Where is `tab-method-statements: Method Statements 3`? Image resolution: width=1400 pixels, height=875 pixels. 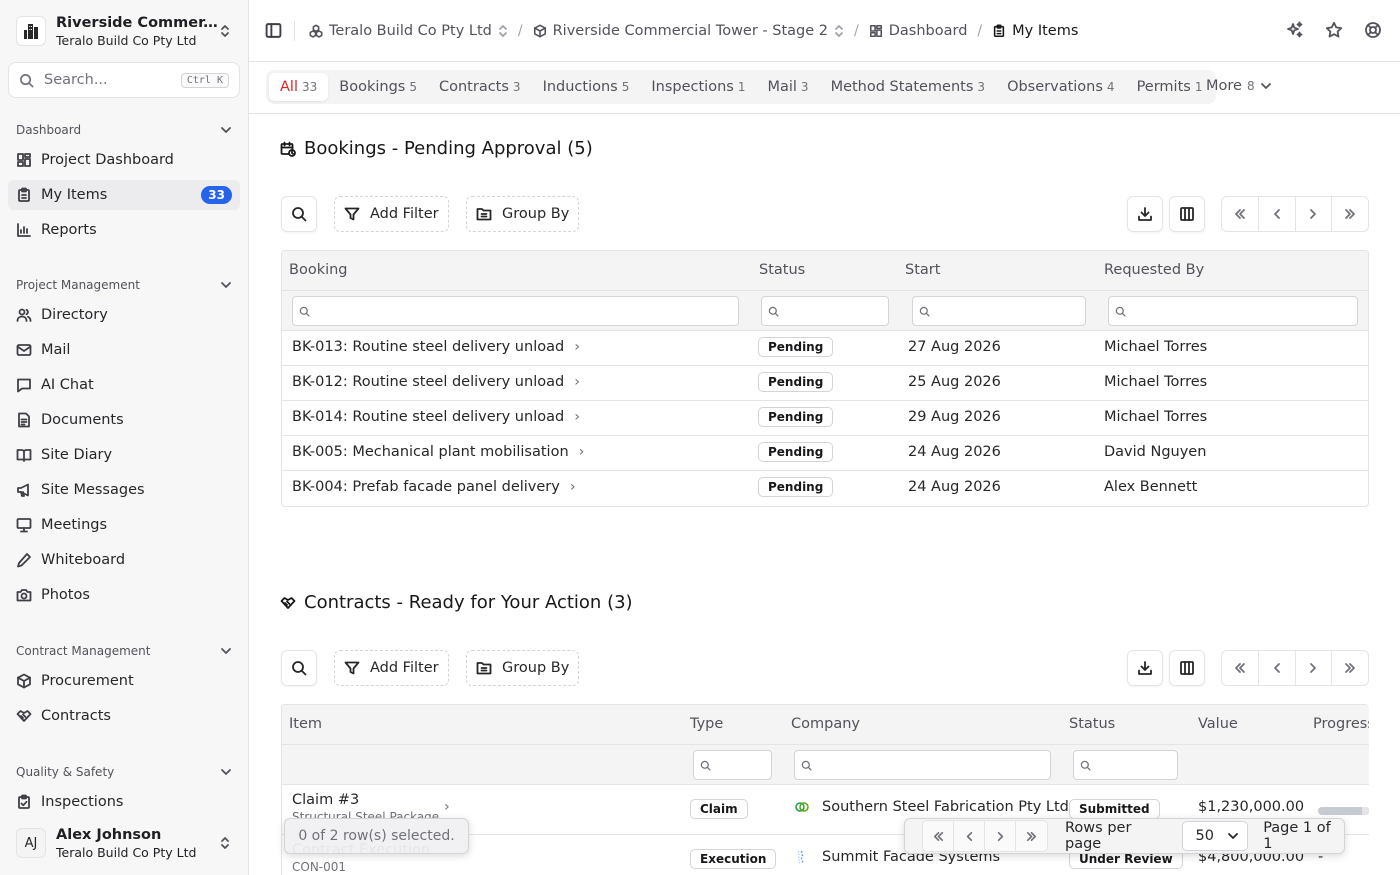 tab-method-statements: Method Statements 3 is located at coordinates (908, 87).